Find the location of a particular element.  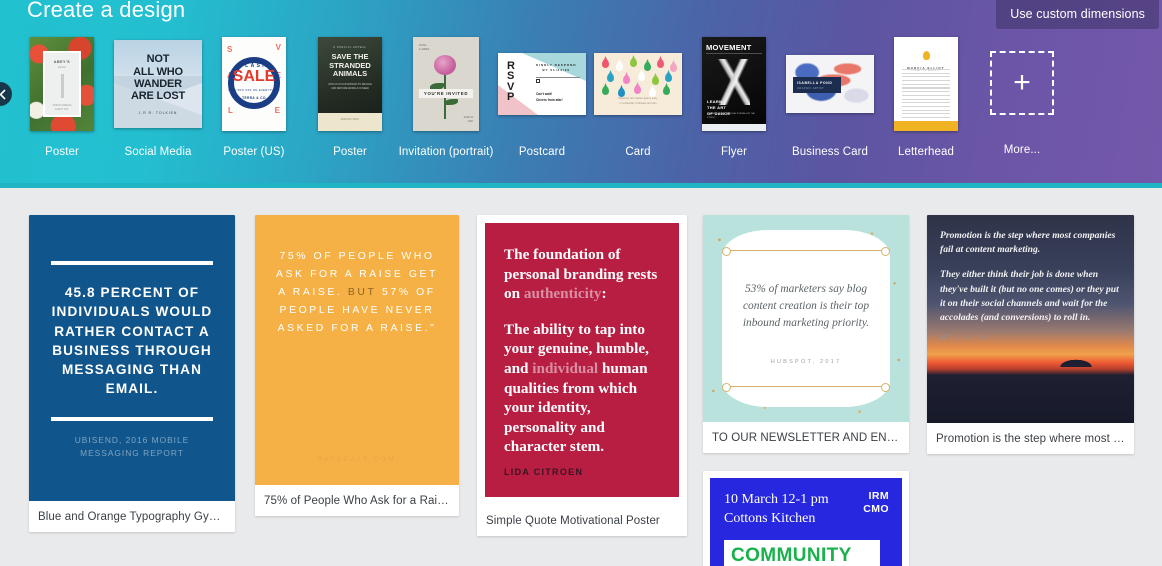

horizon-ridge is located at coordinates (1030, 361).